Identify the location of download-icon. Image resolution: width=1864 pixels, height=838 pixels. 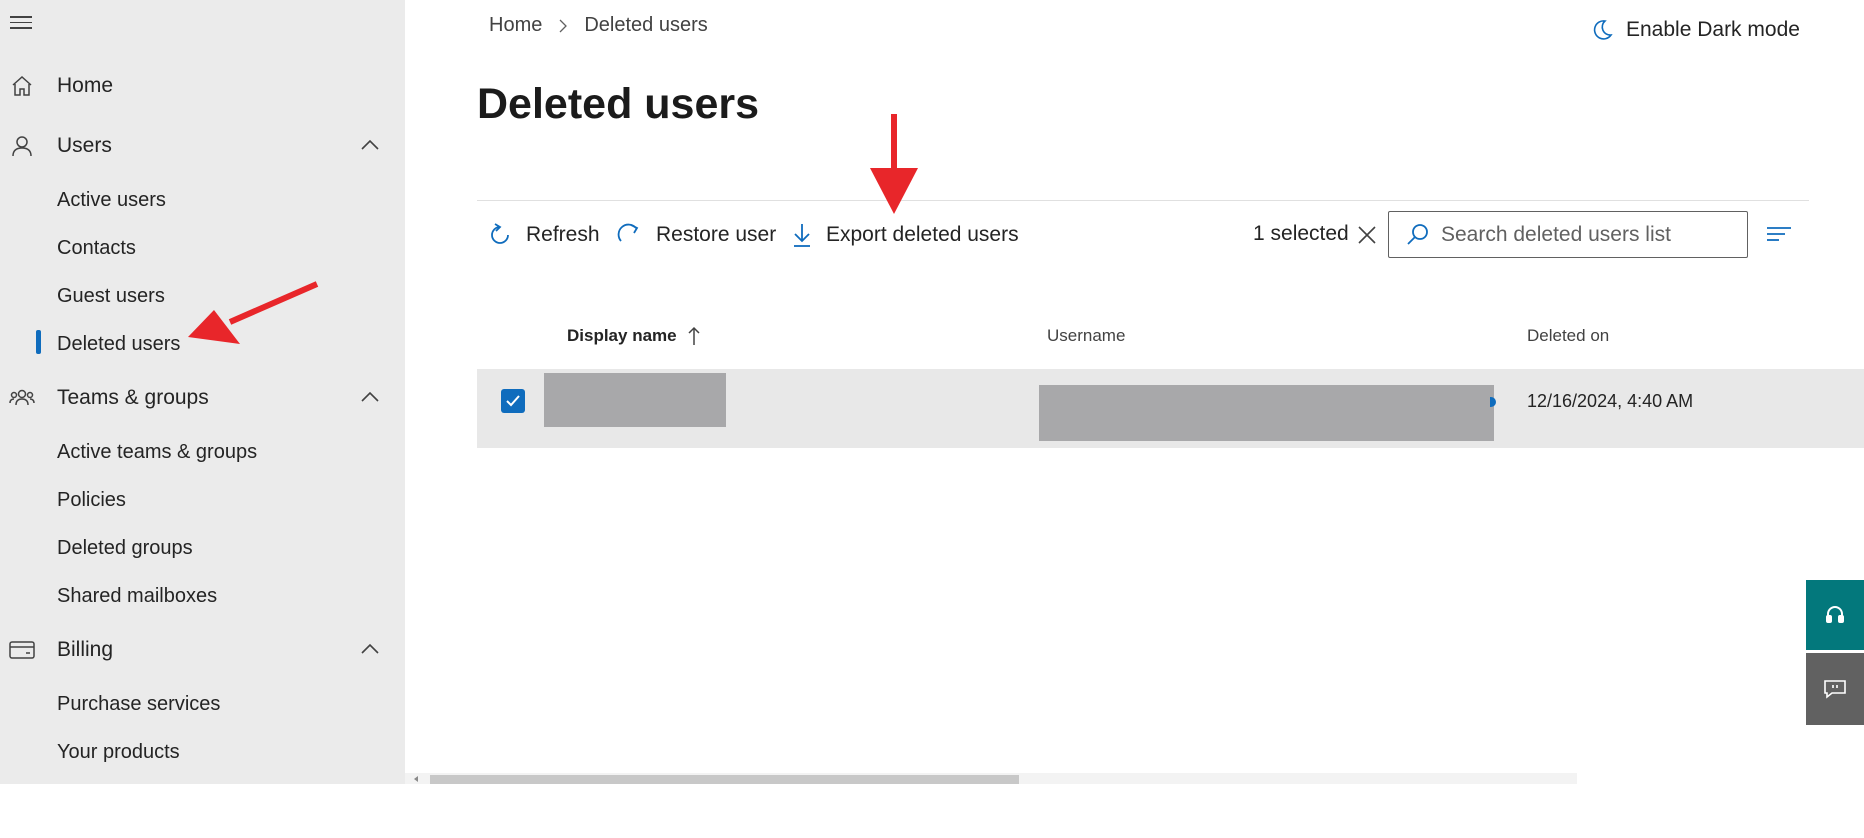
(802, 235).